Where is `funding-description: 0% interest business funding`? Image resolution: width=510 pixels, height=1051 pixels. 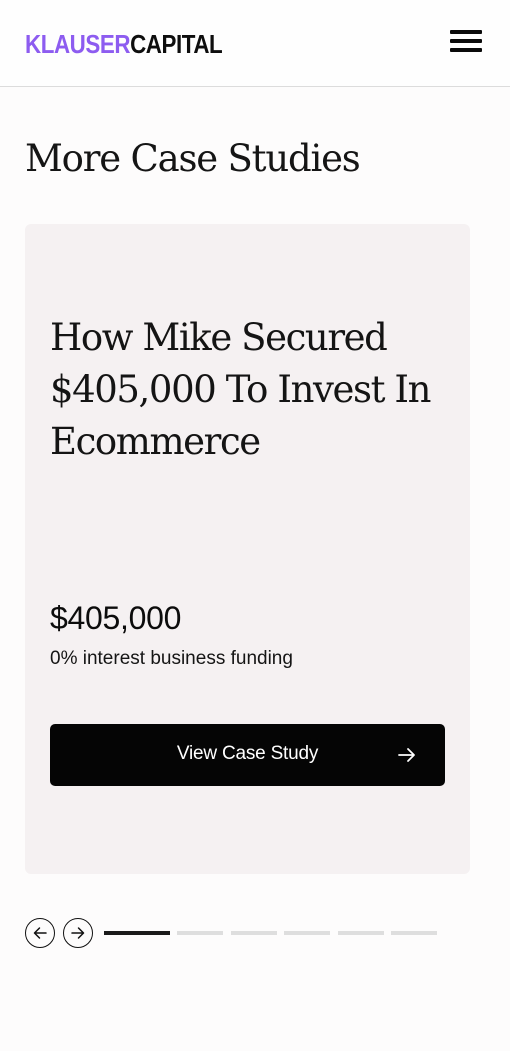 funding-description: 0% interest business funding is located at coordinates (171, 658).